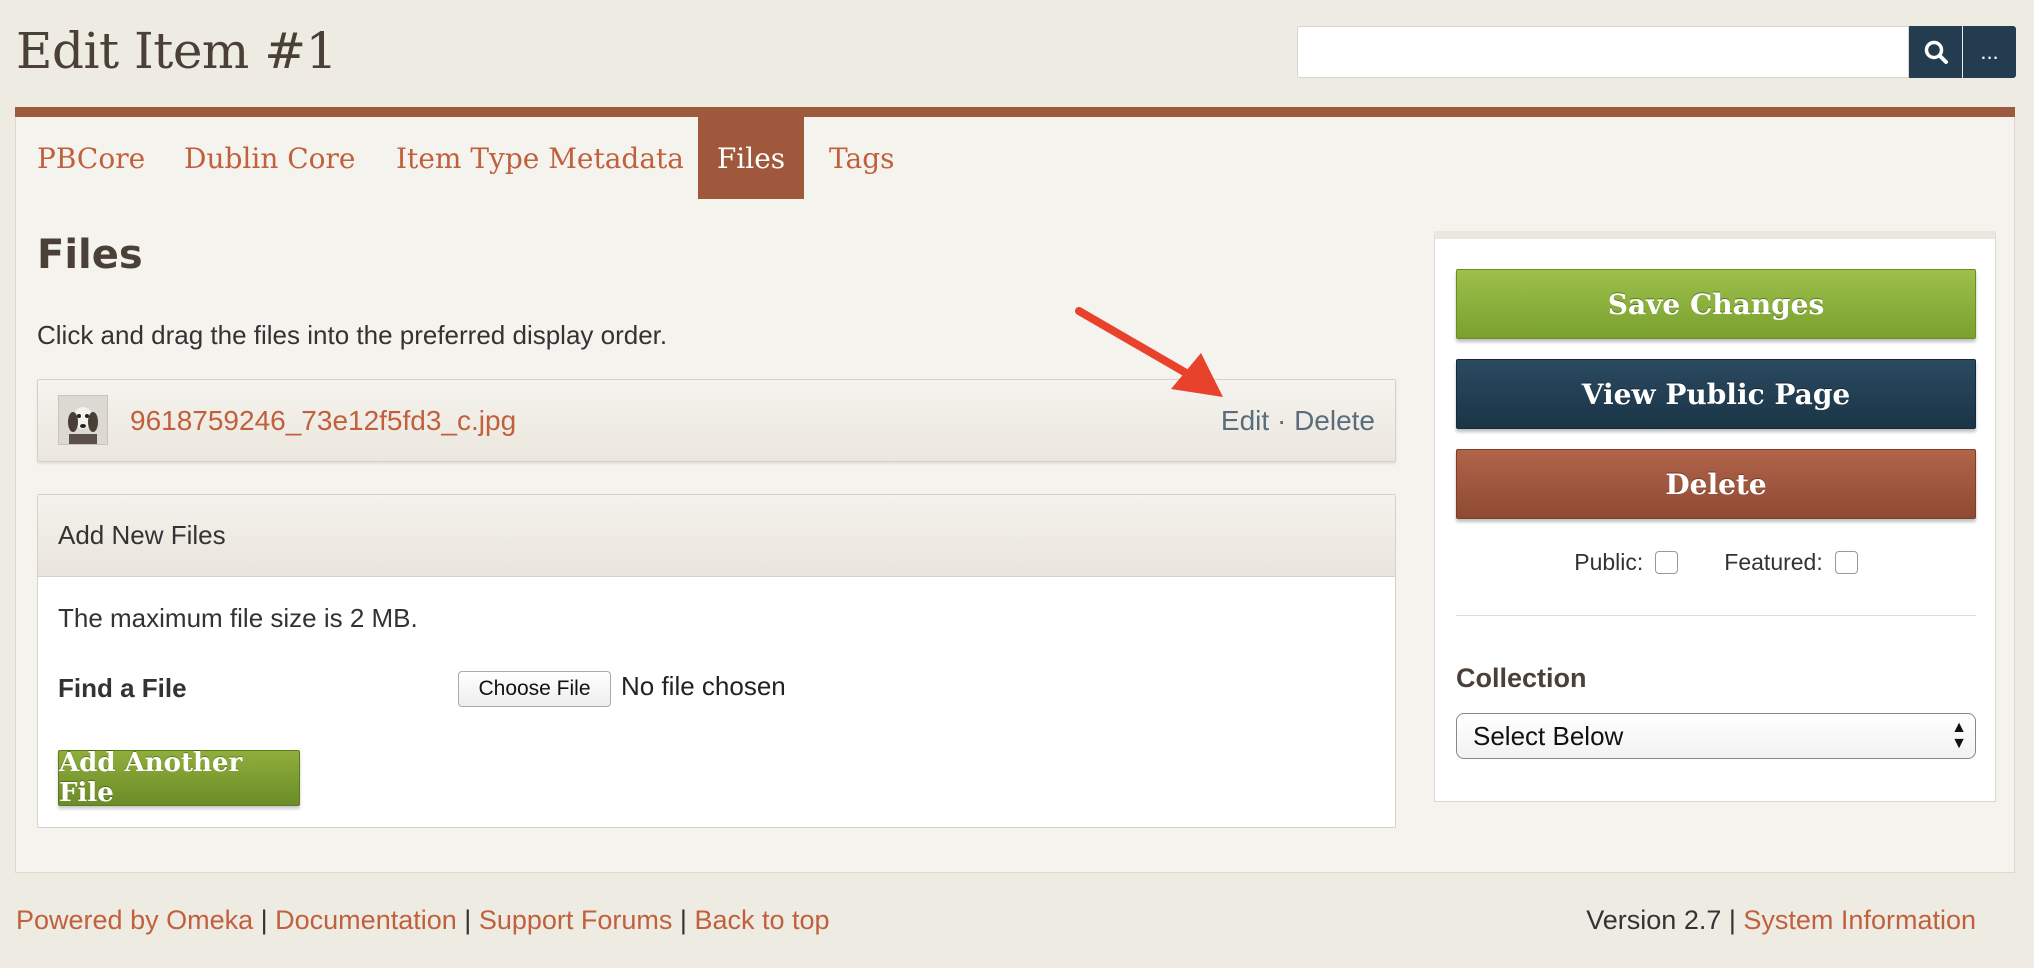 Image resolution: width=2034 pixels, height=968 pixels. What do you see at coordinates (1716, 736) in the screenshot?
I see `collection-select: Select Below ▲ ▼` at bounding box center [1716, 736].